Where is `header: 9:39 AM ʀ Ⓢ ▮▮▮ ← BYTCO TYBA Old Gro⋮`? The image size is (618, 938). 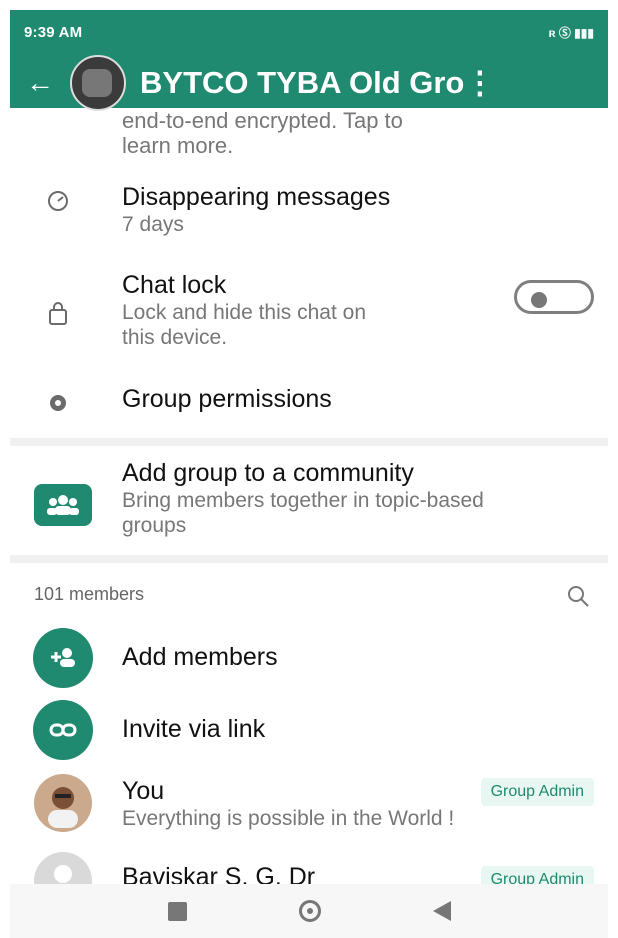
header: 9:39 AM ʀ Ⓢ ▮▮▮ ← BYTCO TYBA Old Gro⋮ is located at coordinates (309, 60).